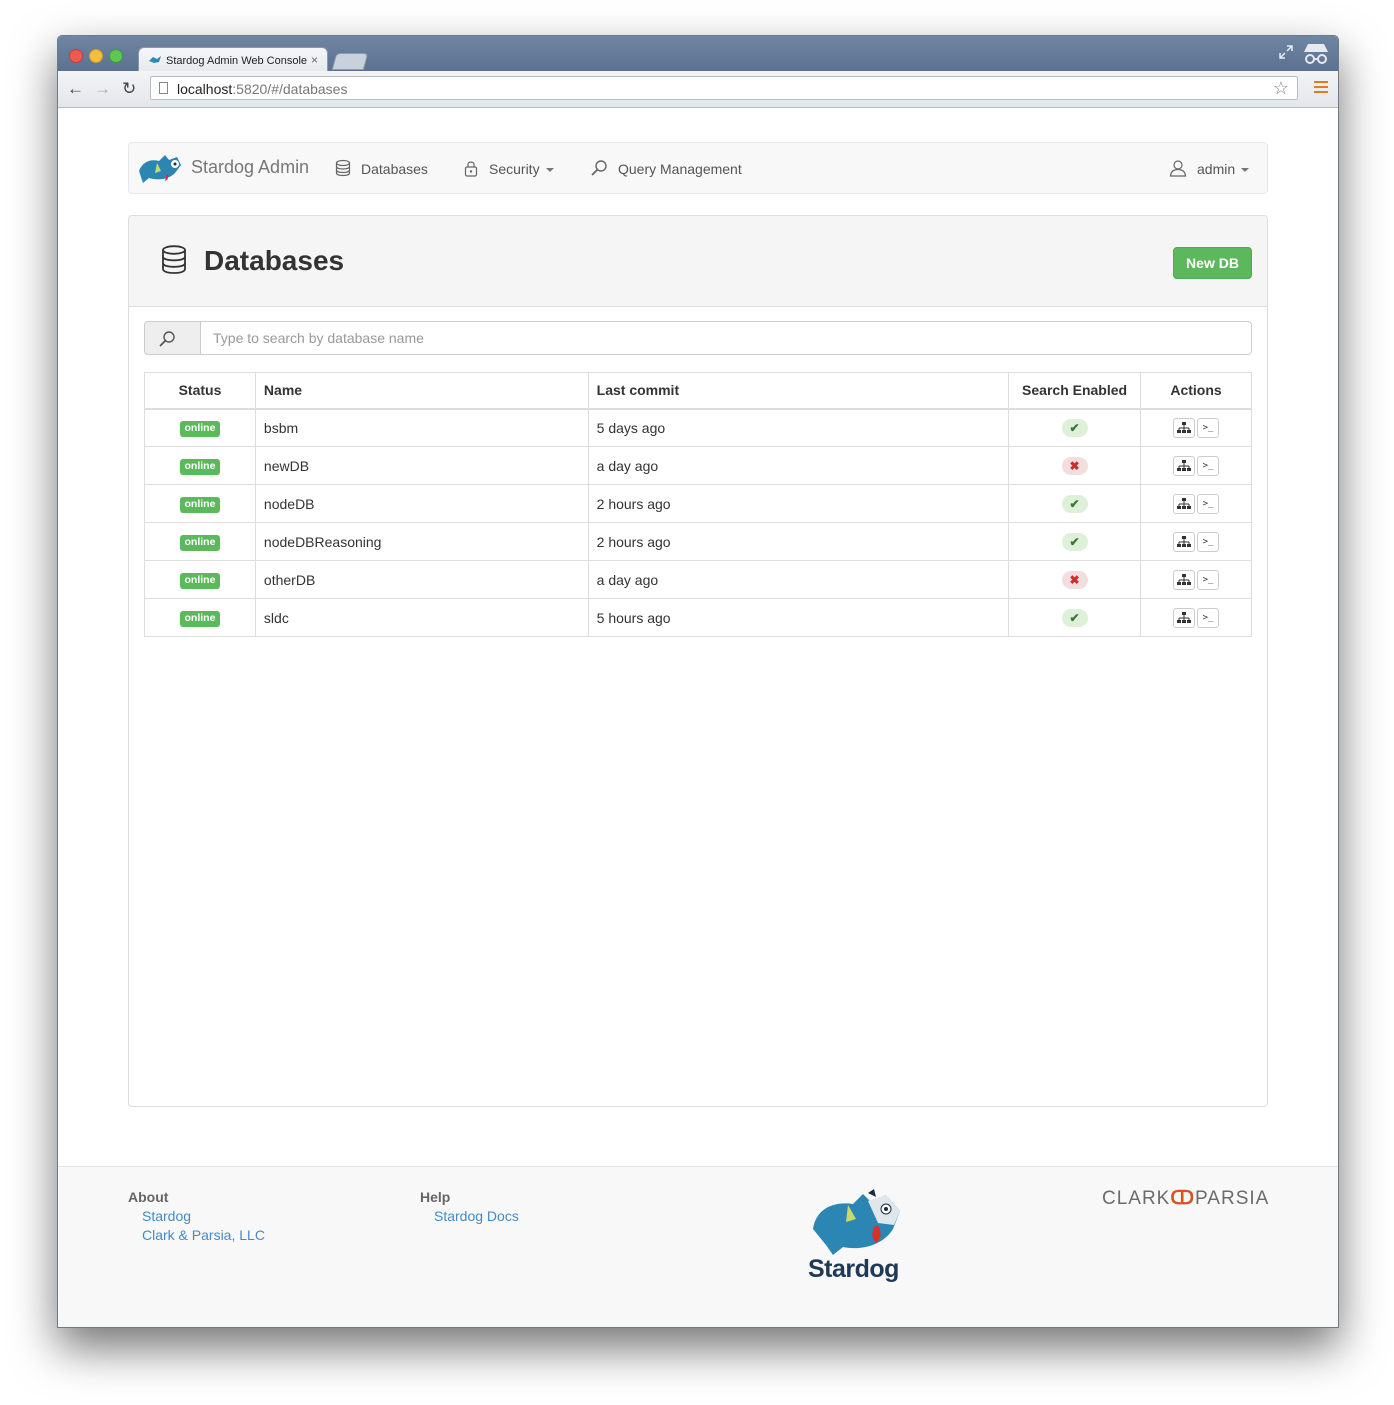 This screenshot has width=1394, height=1405. What do you see at coordinates (726, 338) in the screenshot?
I see `database-search-input` at bounding box center [726, 338].